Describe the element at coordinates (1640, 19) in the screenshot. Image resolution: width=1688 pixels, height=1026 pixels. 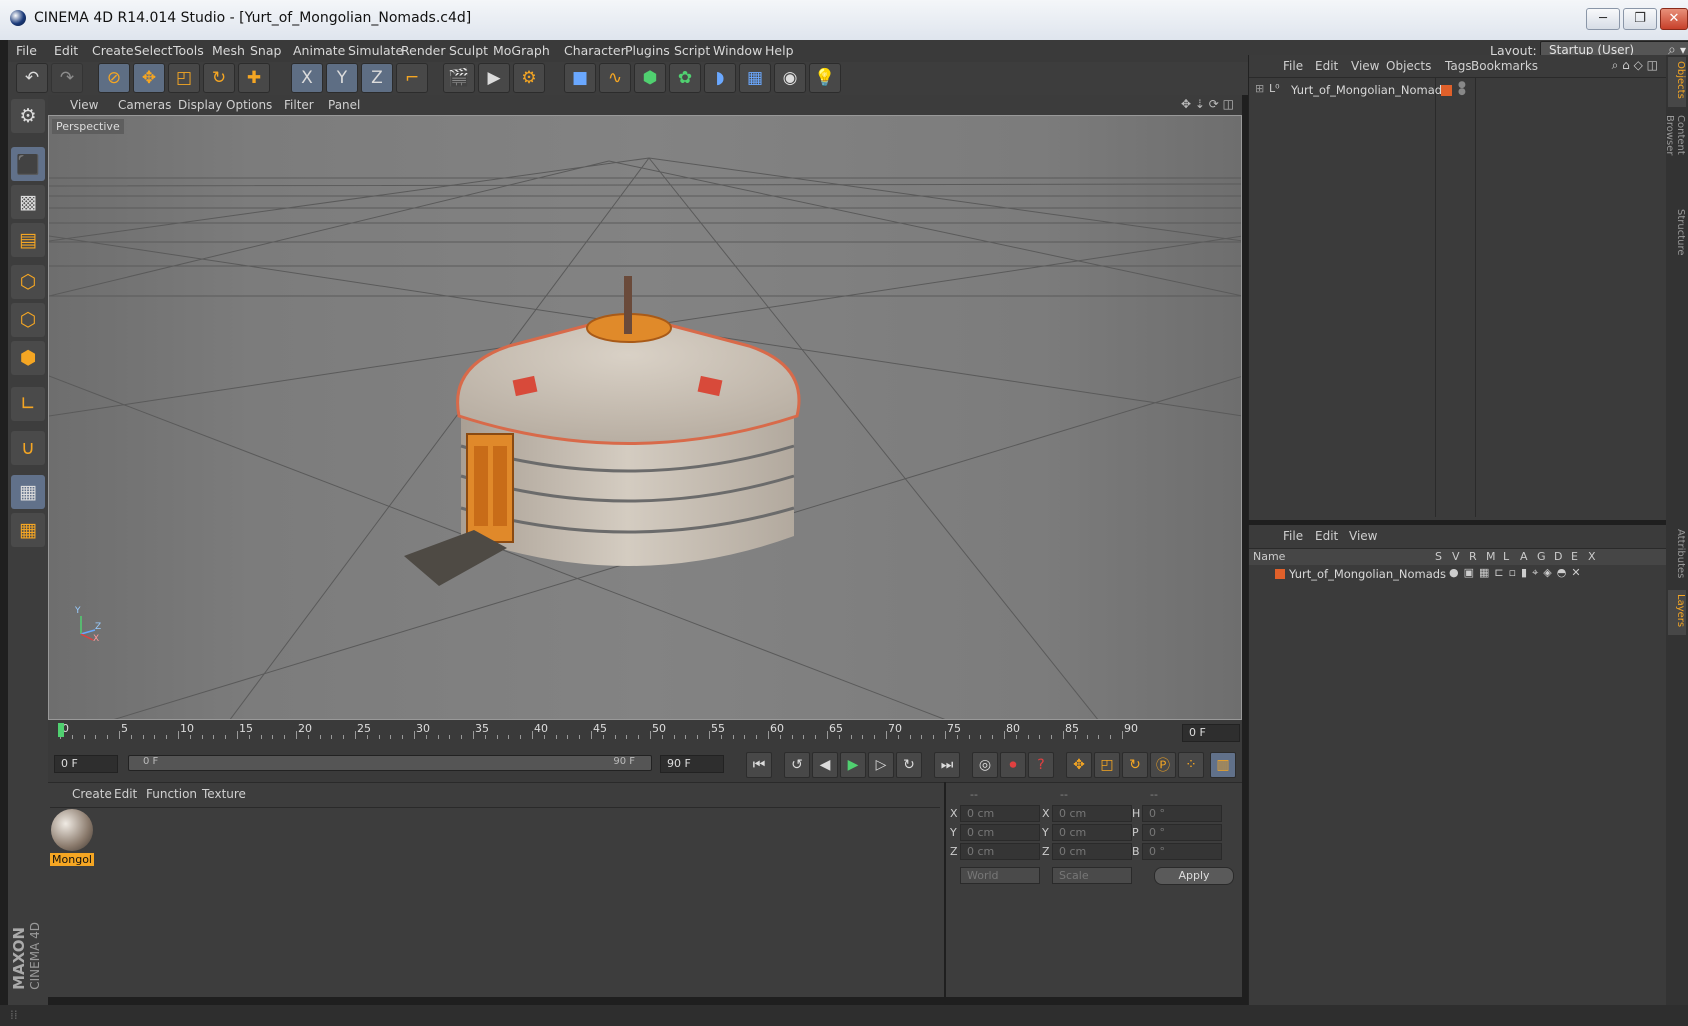
I see `restore-button: ❐` at that location.